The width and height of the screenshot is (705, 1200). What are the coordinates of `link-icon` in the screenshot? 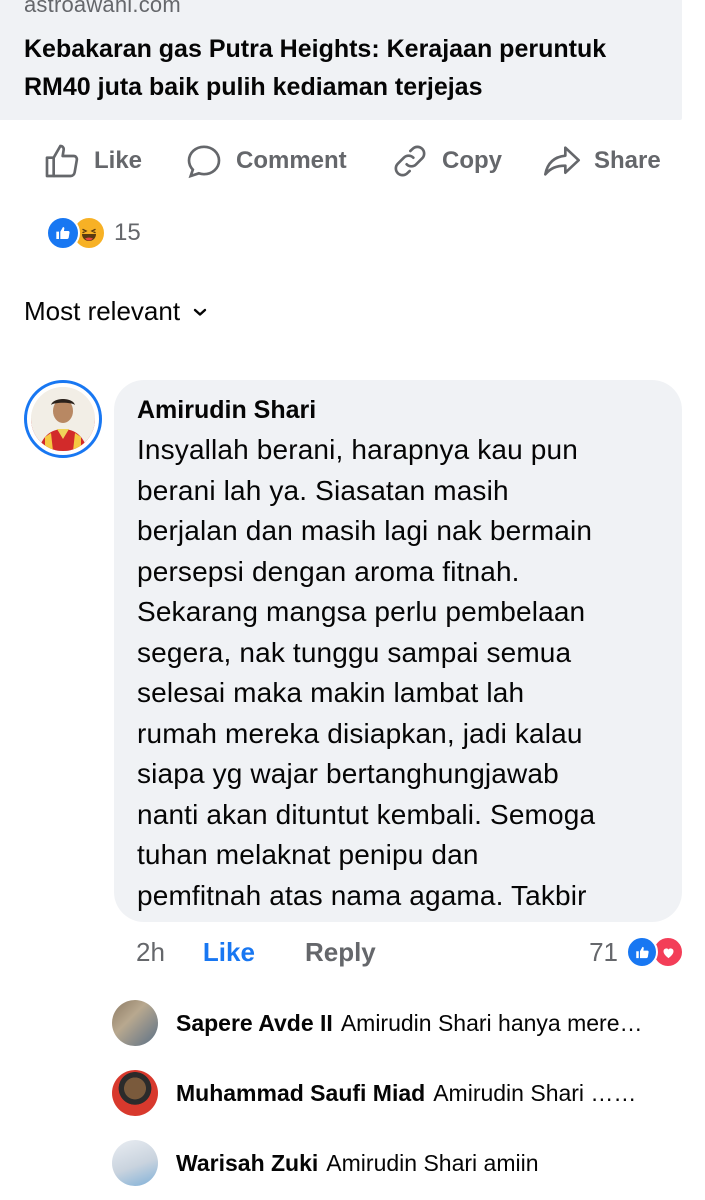 It's located at (410, 161).